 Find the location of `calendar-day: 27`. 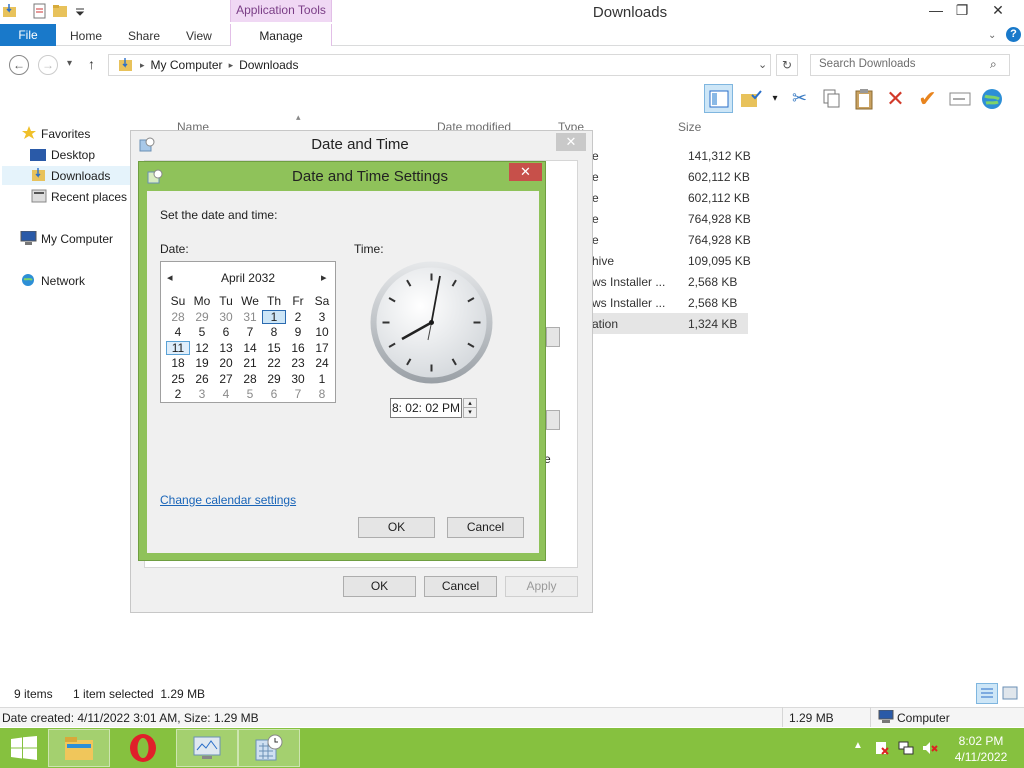

calendar-day: 27 is located at coordinates (226, 379).